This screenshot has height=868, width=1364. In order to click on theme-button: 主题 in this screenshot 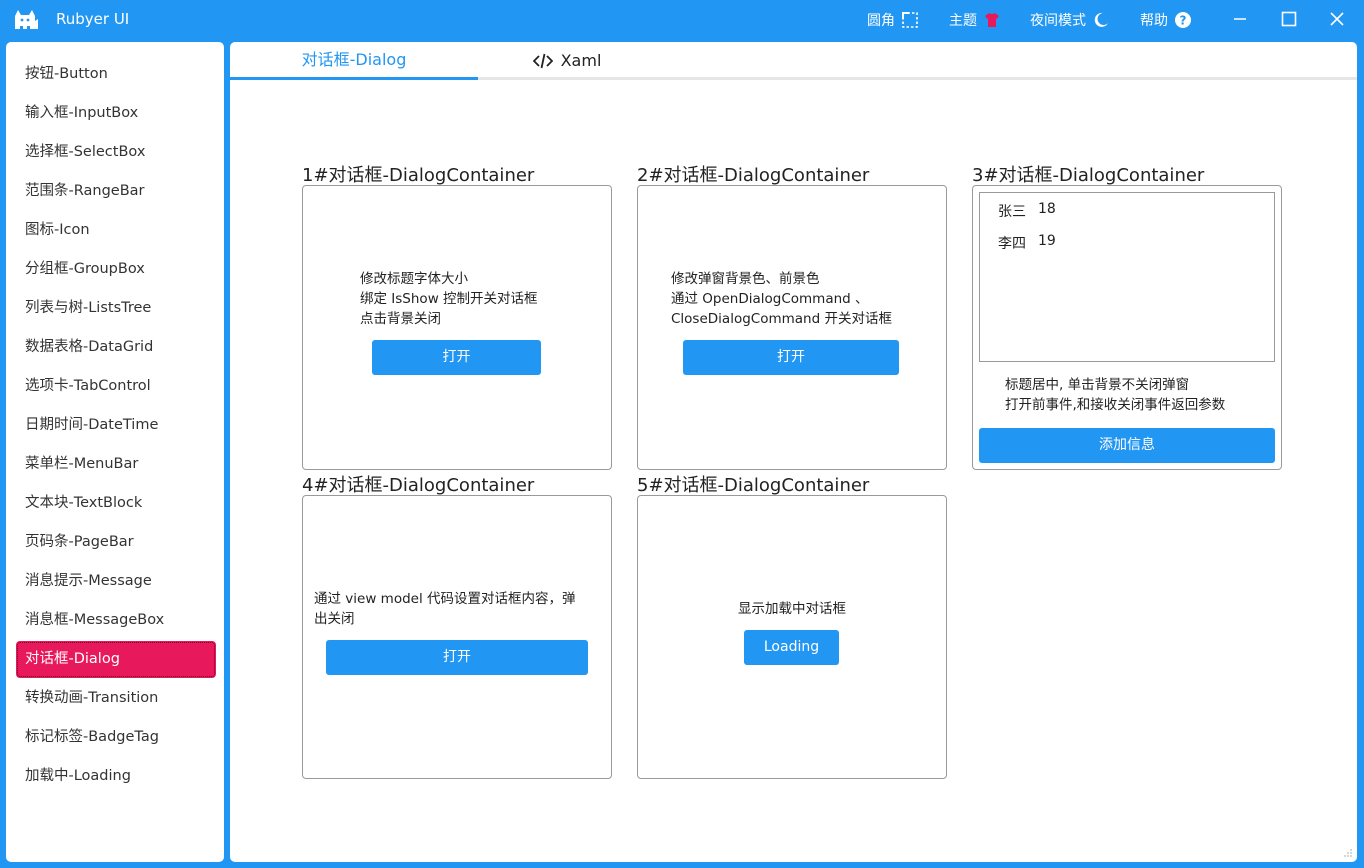, I will do `click(975, 20)`.